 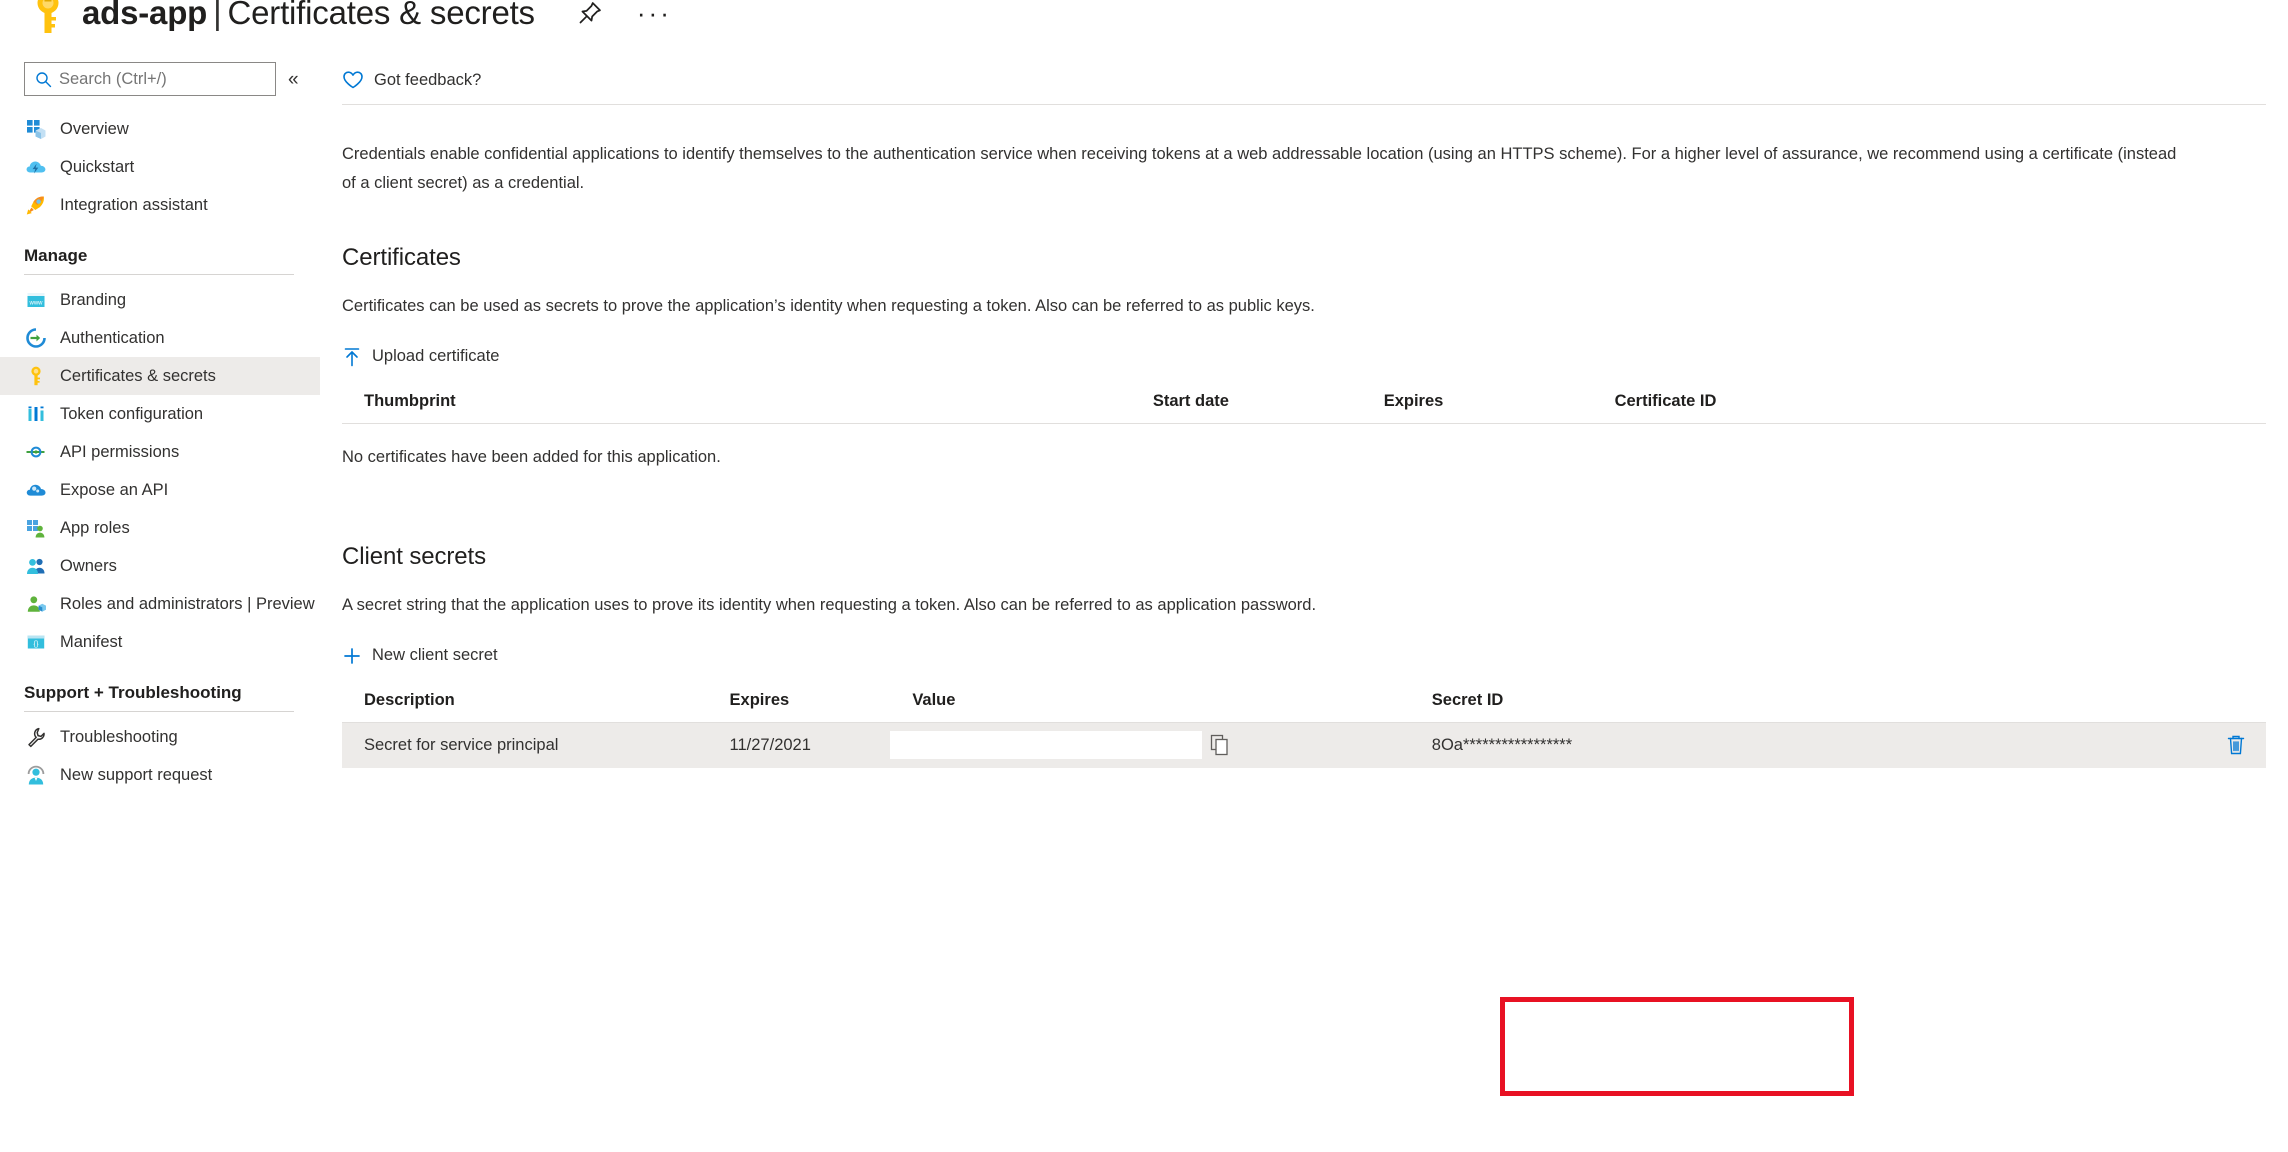 I want to click on command-bar-divider, so click(x=1304, y=104).